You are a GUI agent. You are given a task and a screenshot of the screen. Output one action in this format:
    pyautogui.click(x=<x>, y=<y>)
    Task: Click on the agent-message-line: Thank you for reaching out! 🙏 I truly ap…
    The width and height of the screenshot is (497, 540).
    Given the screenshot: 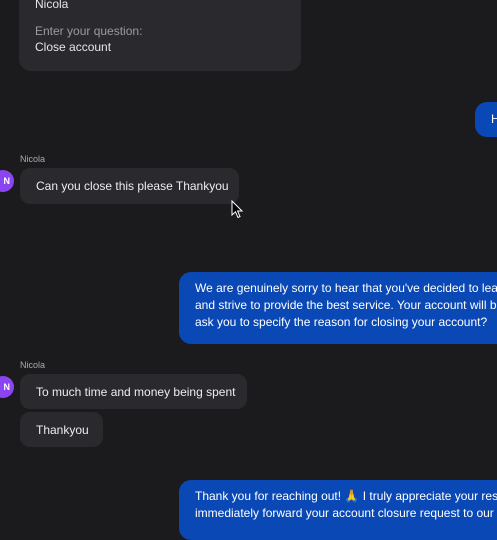 What is the action you would take?
    pyautogui.click(x=346, y=496)
    